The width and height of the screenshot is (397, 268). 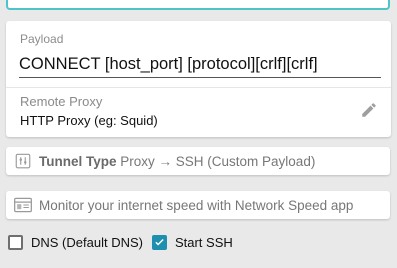 I want to click on tunnel-type-title: Tunnel Type, so click(x=78, y=161).